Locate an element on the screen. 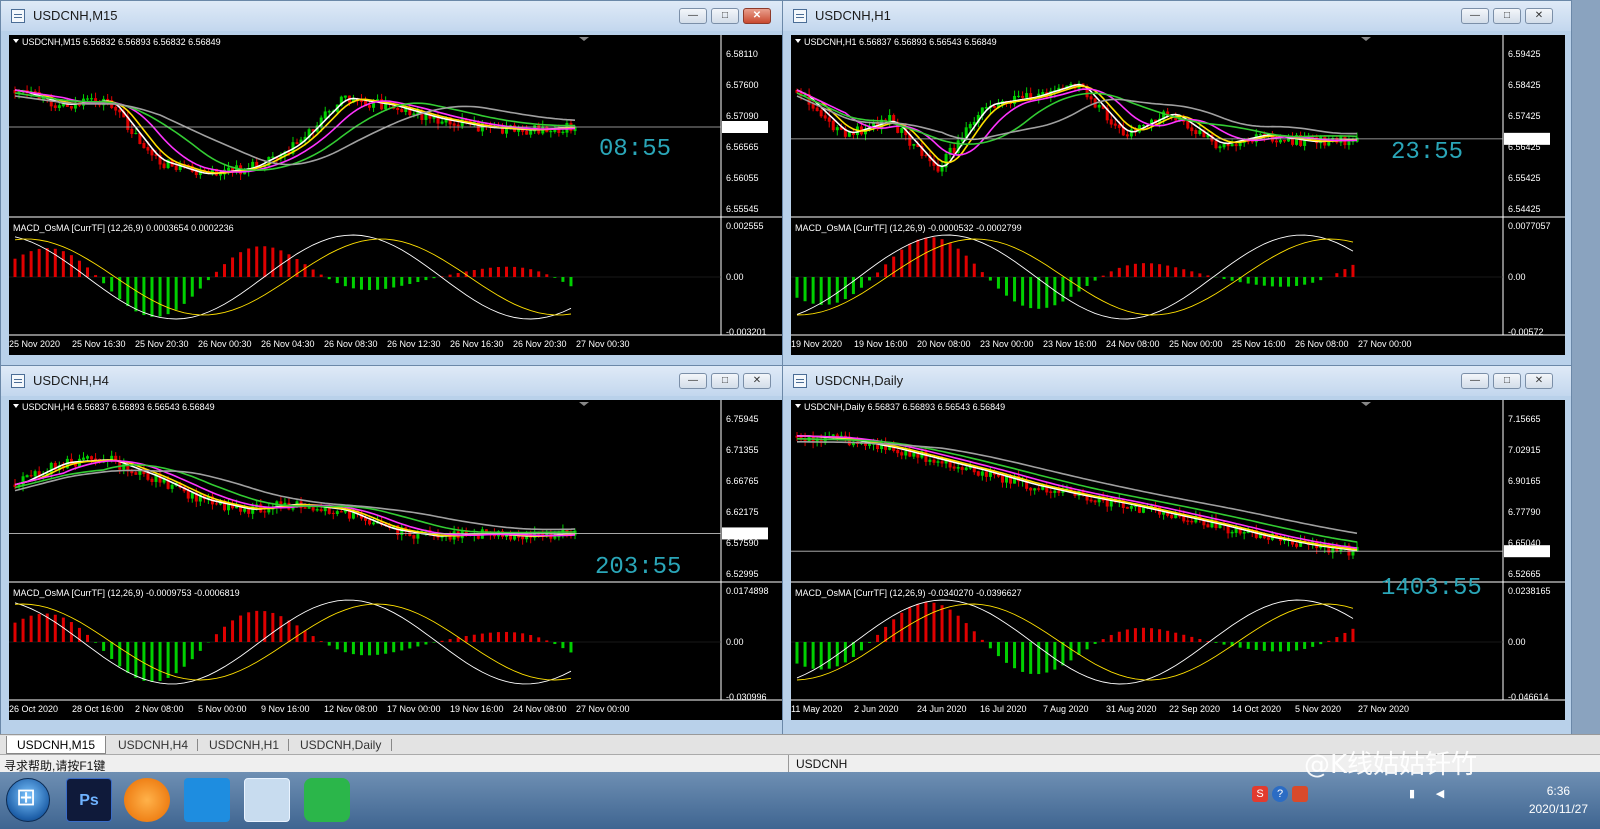 The width and height of the screenshot is (1600, 829). candle-timer: 203:55 is located at coordinates (638, 567).